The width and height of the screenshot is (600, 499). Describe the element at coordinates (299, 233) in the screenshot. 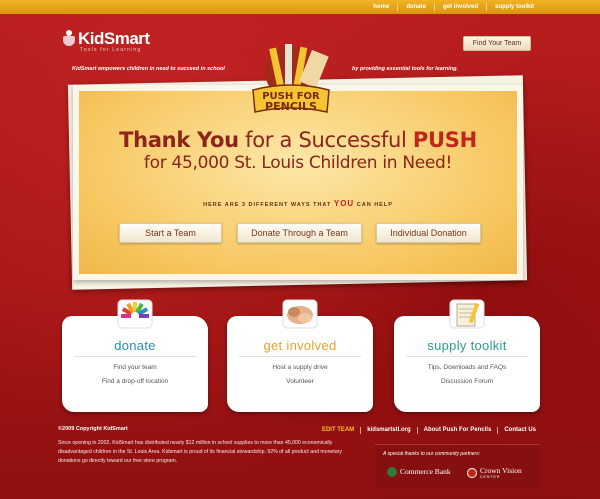

I see `donate-through-team-button: Donate Through a Team` at that location.